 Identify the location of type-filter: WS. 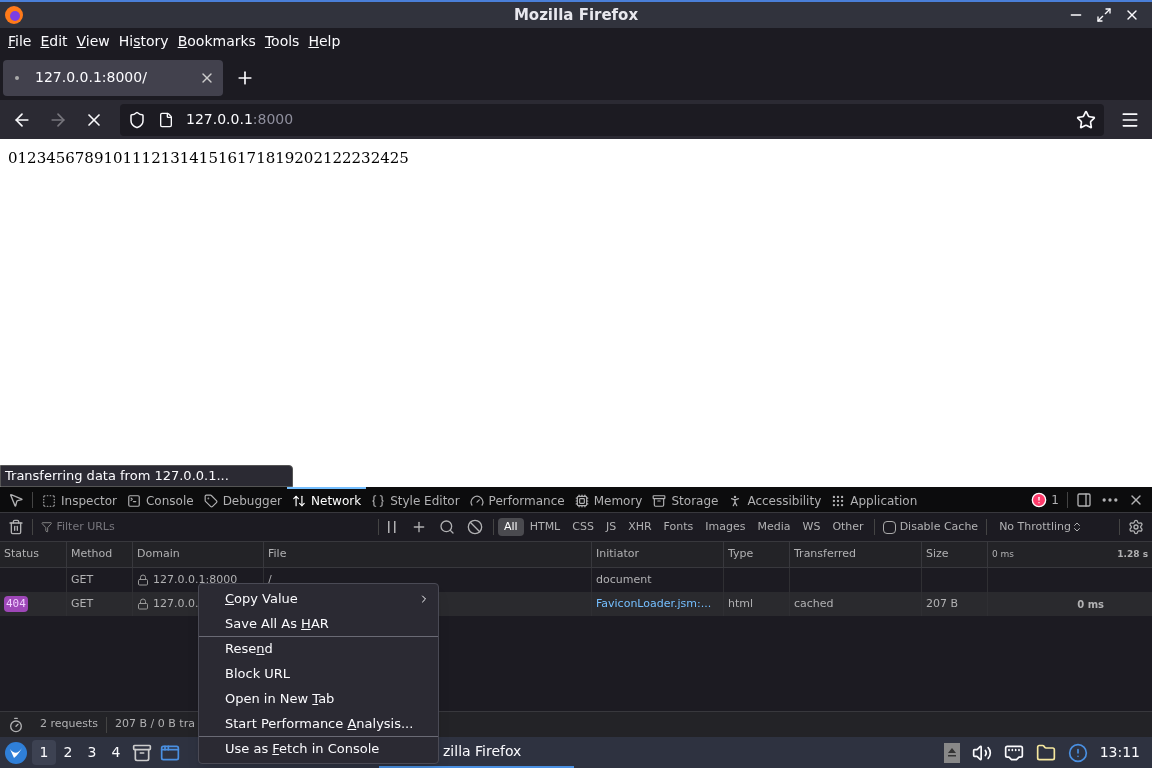
(811, 527).